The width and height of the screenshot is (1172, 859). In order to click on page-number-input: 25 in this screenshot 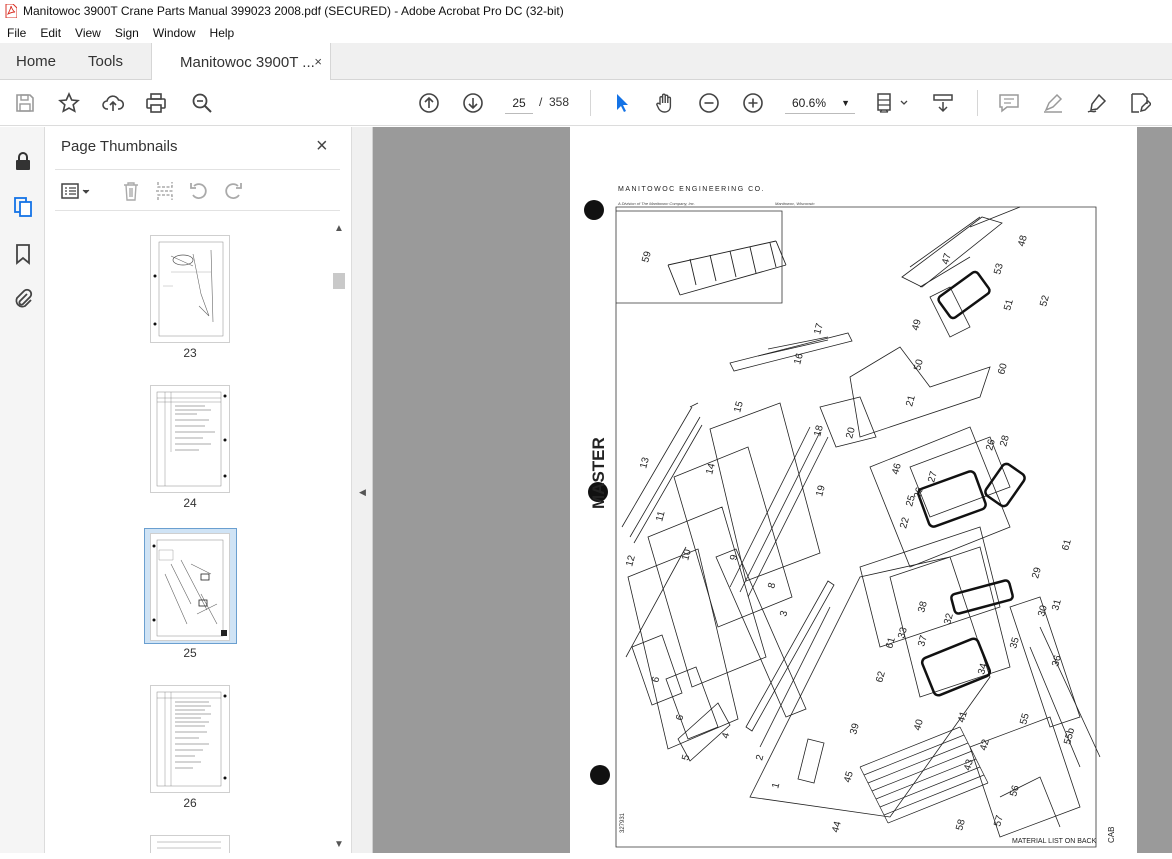, I will do `click(519, 103)`.